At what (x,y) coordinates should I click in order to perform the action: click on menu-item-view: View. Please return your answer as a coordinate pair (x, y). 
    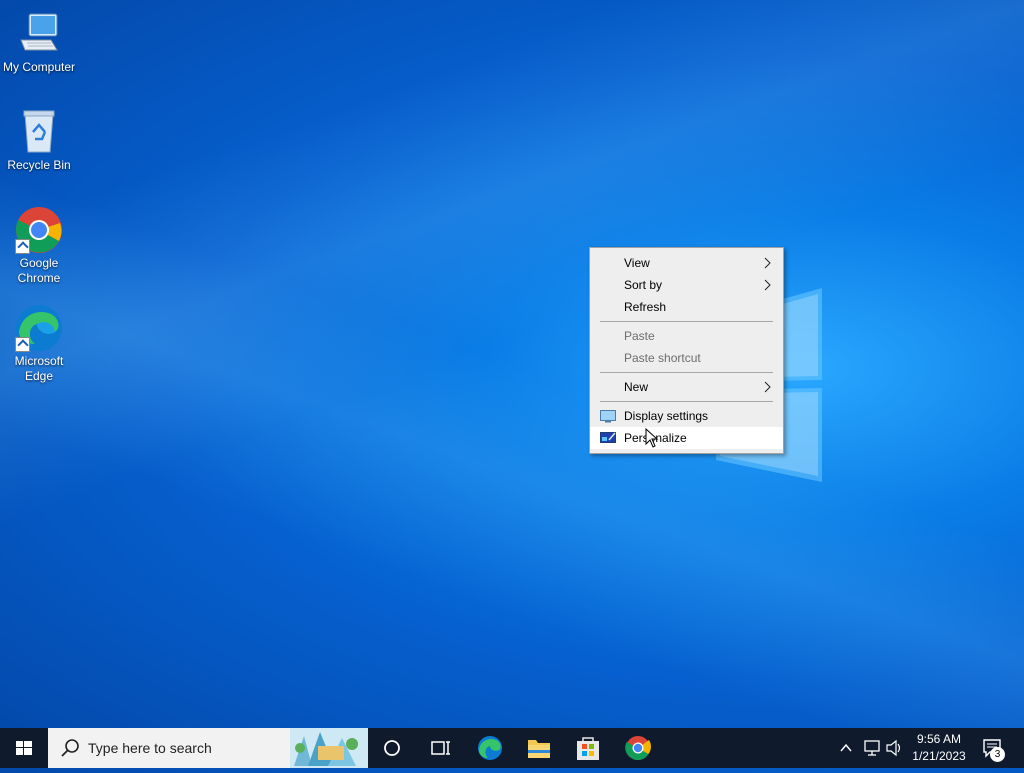
    Looking at the image, I should click on (686, 263).